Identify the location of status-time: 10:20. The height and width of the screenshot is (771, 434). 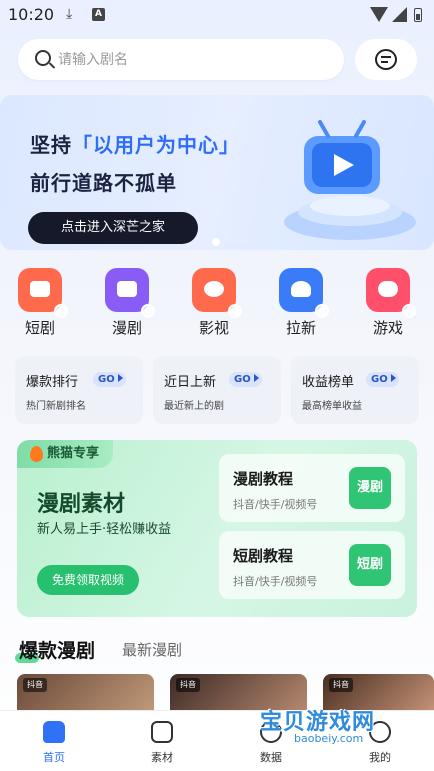
(31, 14).